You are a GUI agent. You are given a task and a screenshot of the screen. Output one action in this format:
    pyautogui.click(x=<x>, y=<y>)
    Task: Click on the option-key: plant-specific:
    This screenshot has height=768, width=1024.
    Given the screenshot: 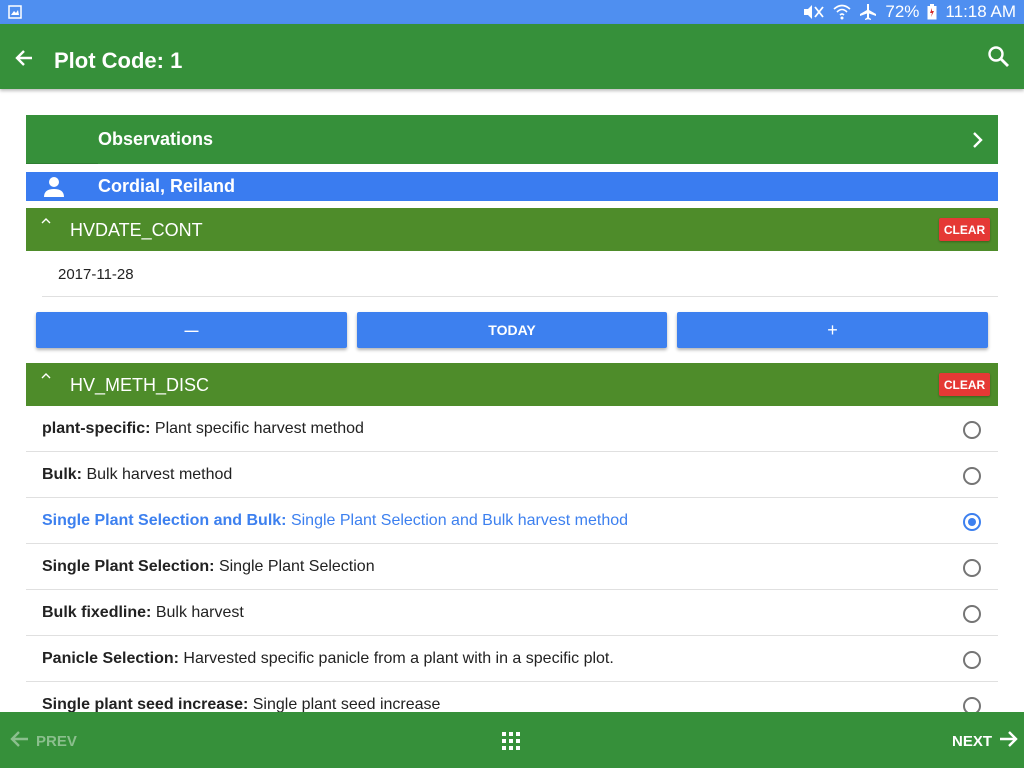 What is the action you would take?
    pyautogui.click(x=96, y=428)
    